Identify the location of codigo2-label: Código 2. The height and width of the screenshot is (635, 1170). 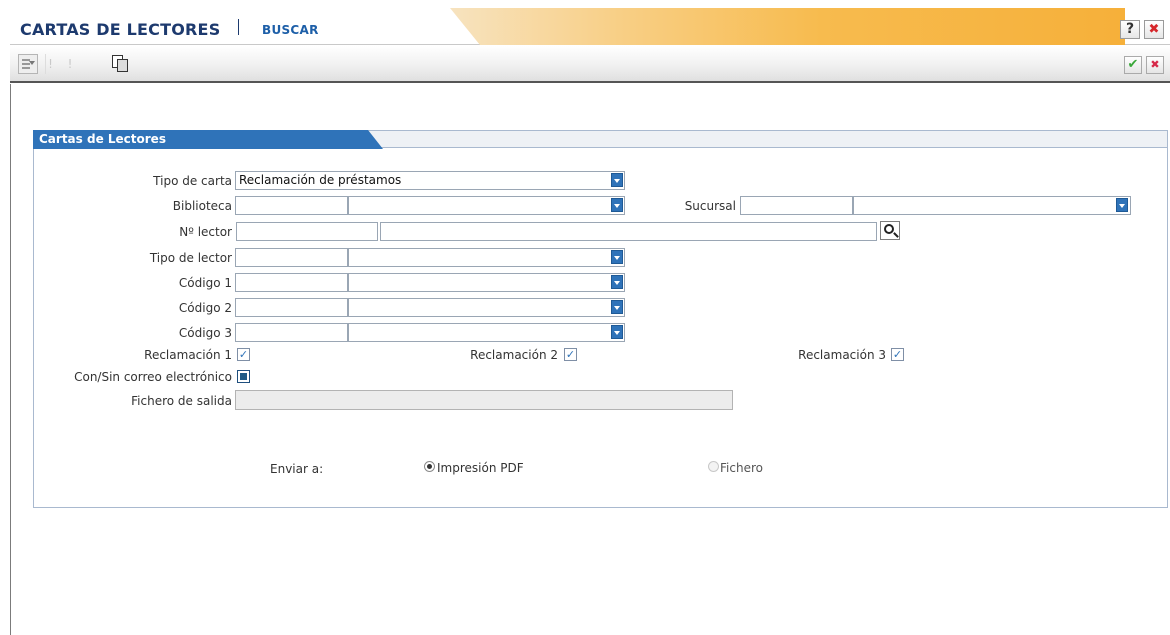
(205, 308).